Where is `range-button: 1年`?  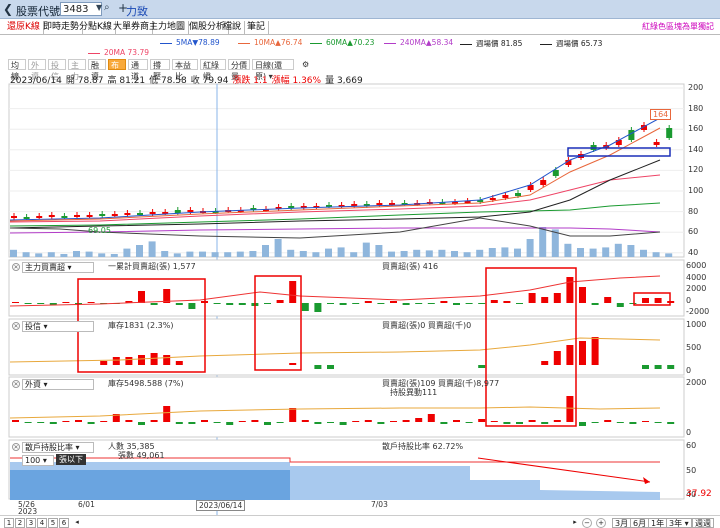 range-button: 1年 is located at coordinates (658, 523).